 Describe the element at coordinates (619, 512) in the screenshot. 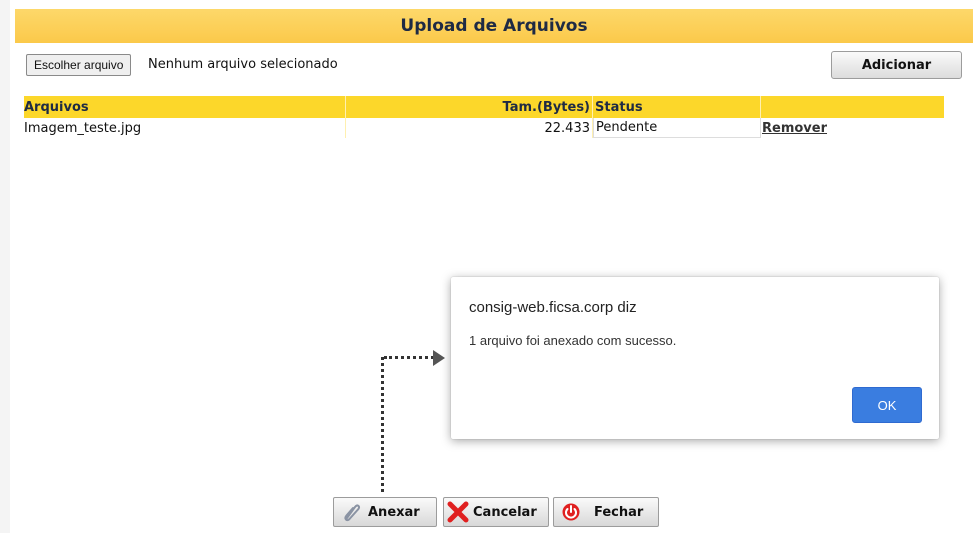

I see `close-label: Fechar` at that location.